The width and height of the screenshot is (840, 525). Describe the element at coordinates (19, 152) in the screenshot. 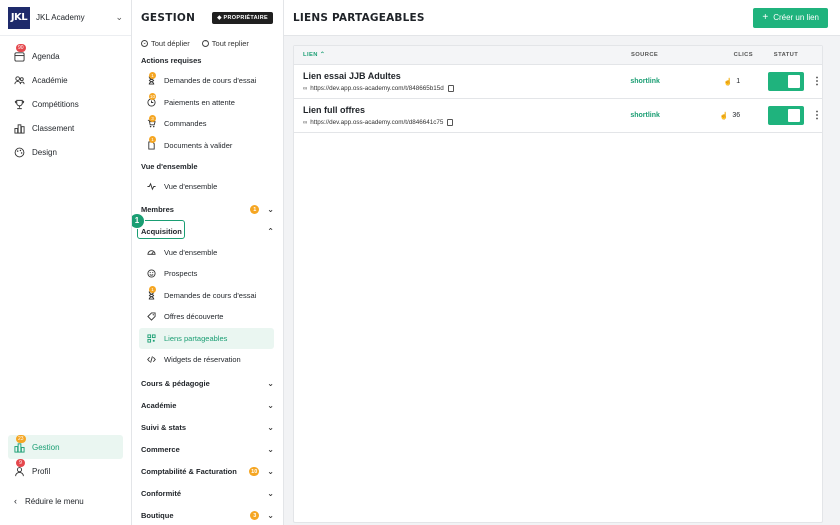

I see `palette-icon` at that location.